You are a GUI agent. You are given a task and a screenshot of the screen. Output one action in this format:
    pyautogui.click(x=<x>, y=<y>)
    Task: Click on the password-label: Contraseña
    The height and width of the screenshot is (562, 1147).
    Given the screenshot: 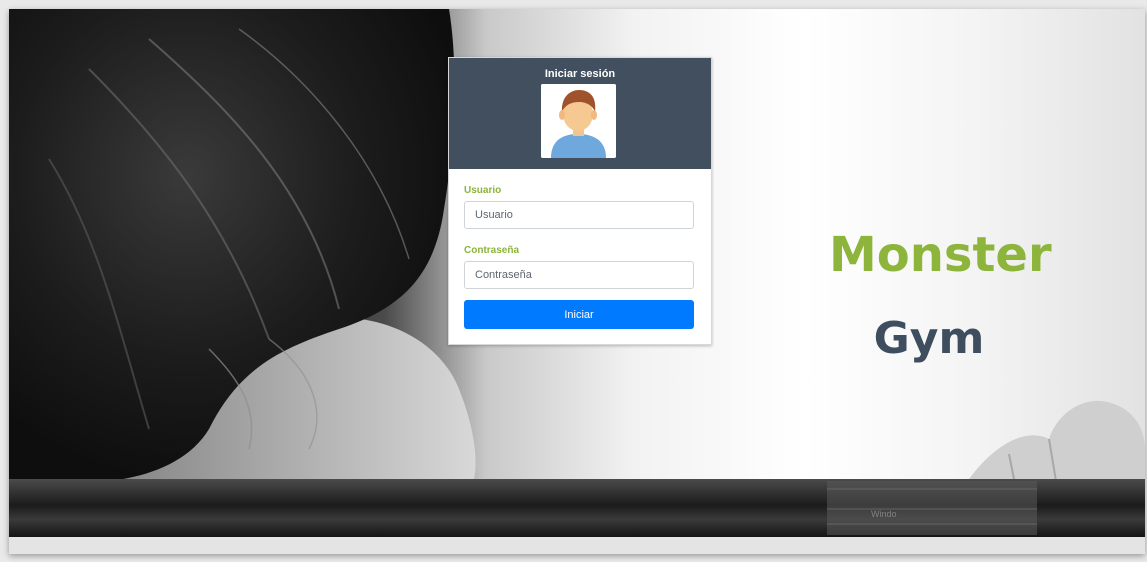 What is the action you would take?
    pyautogui.click(x=492, y=250)
    